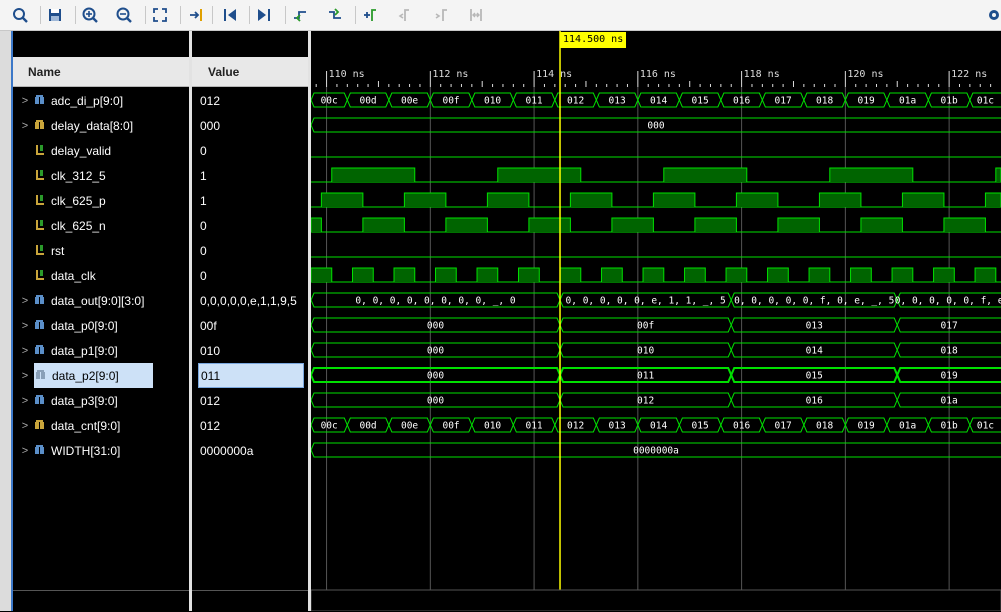 This screenshot has width=1001, height=612. Describe the element at coordinates (253, 350) in the screenshot. I see `signal-value: 010` at that location.